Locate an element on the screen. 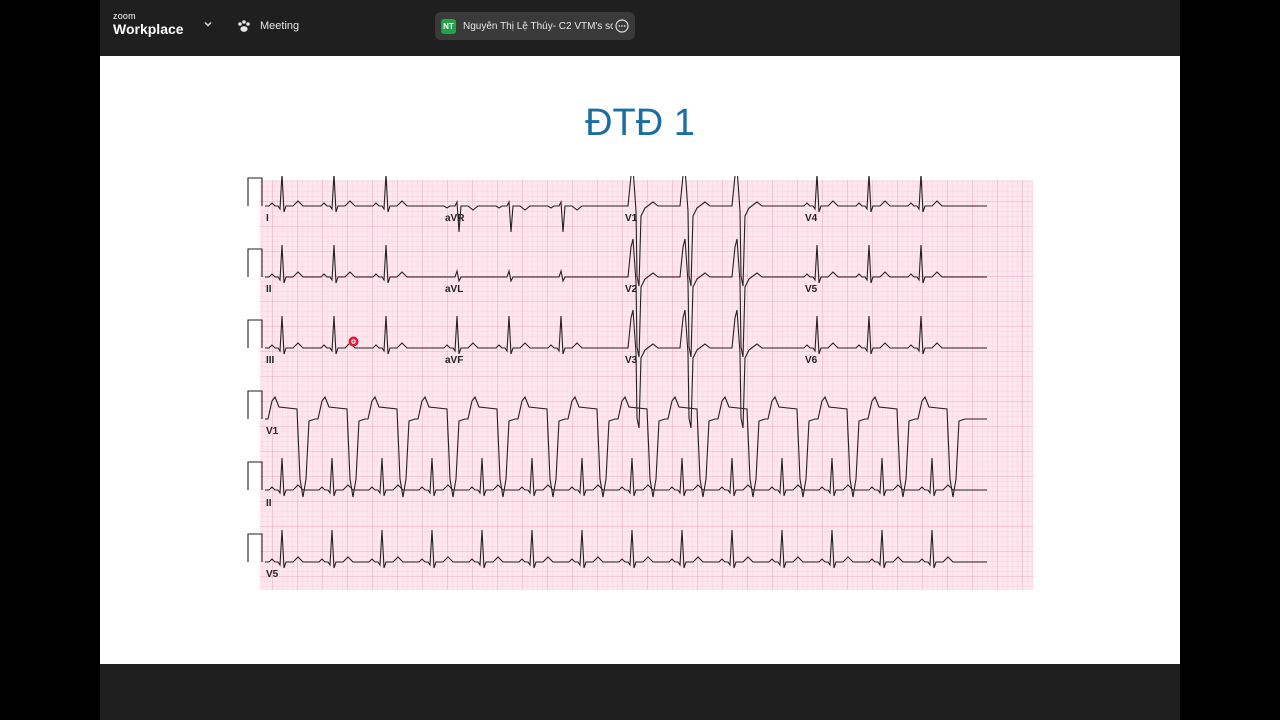  laser-pointer-icon is located at coordinates (353, 341).